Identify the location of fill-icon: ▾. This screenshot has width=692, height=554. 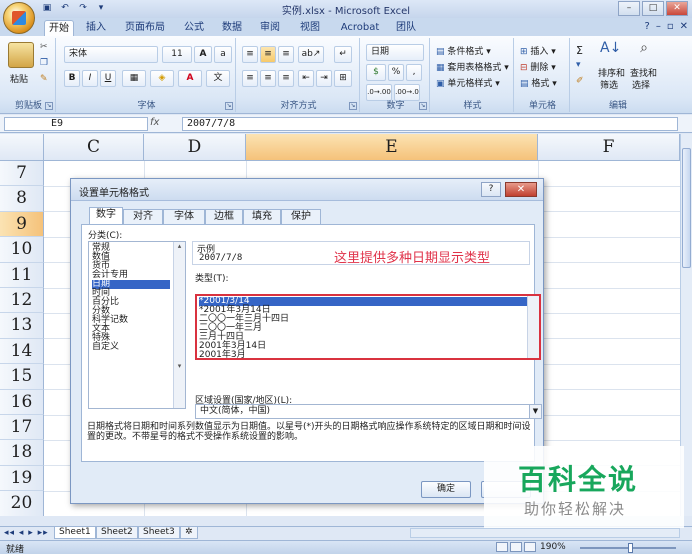
(578, 65).